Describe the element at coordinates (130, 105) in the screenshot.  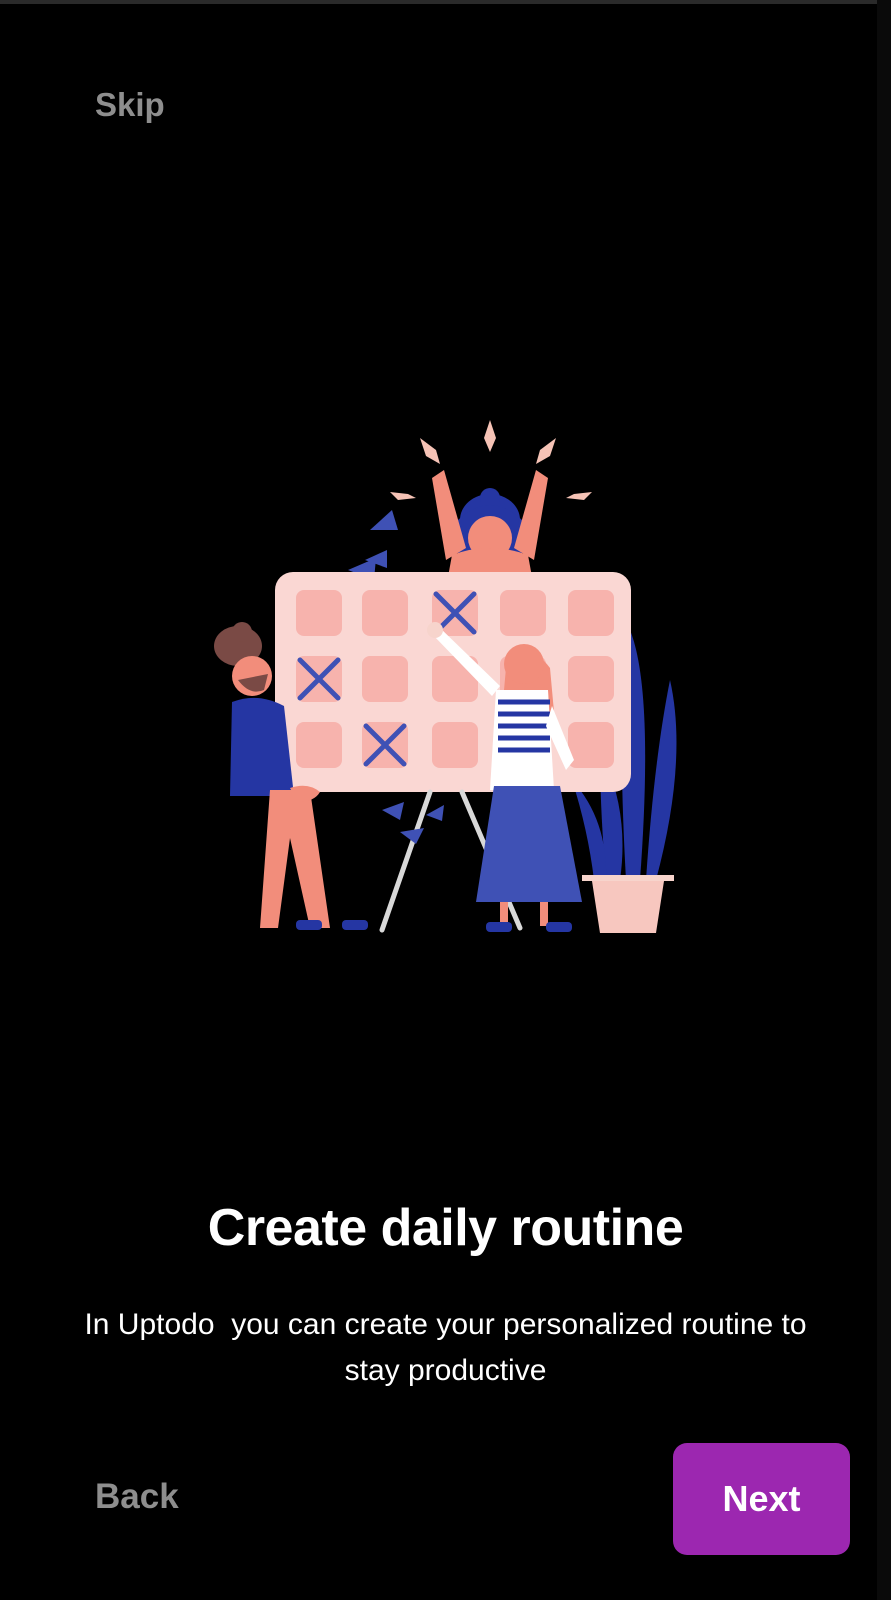
I see `skip-button: Skip` at that location.